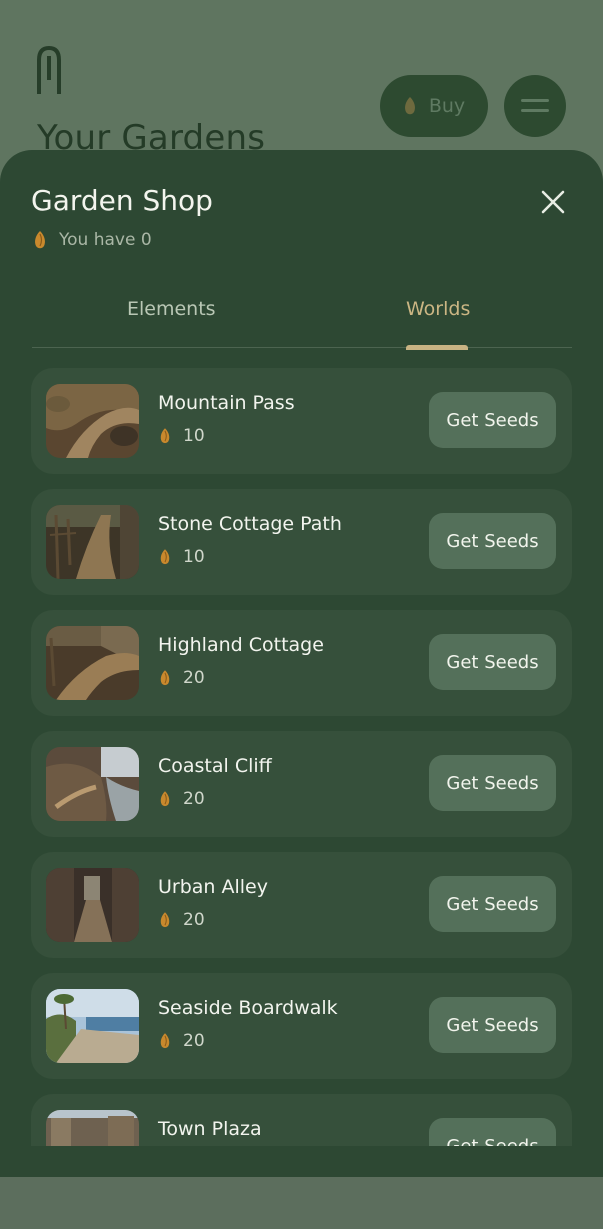  I want to click on seed-balance: You have 0, so click(92, 240).